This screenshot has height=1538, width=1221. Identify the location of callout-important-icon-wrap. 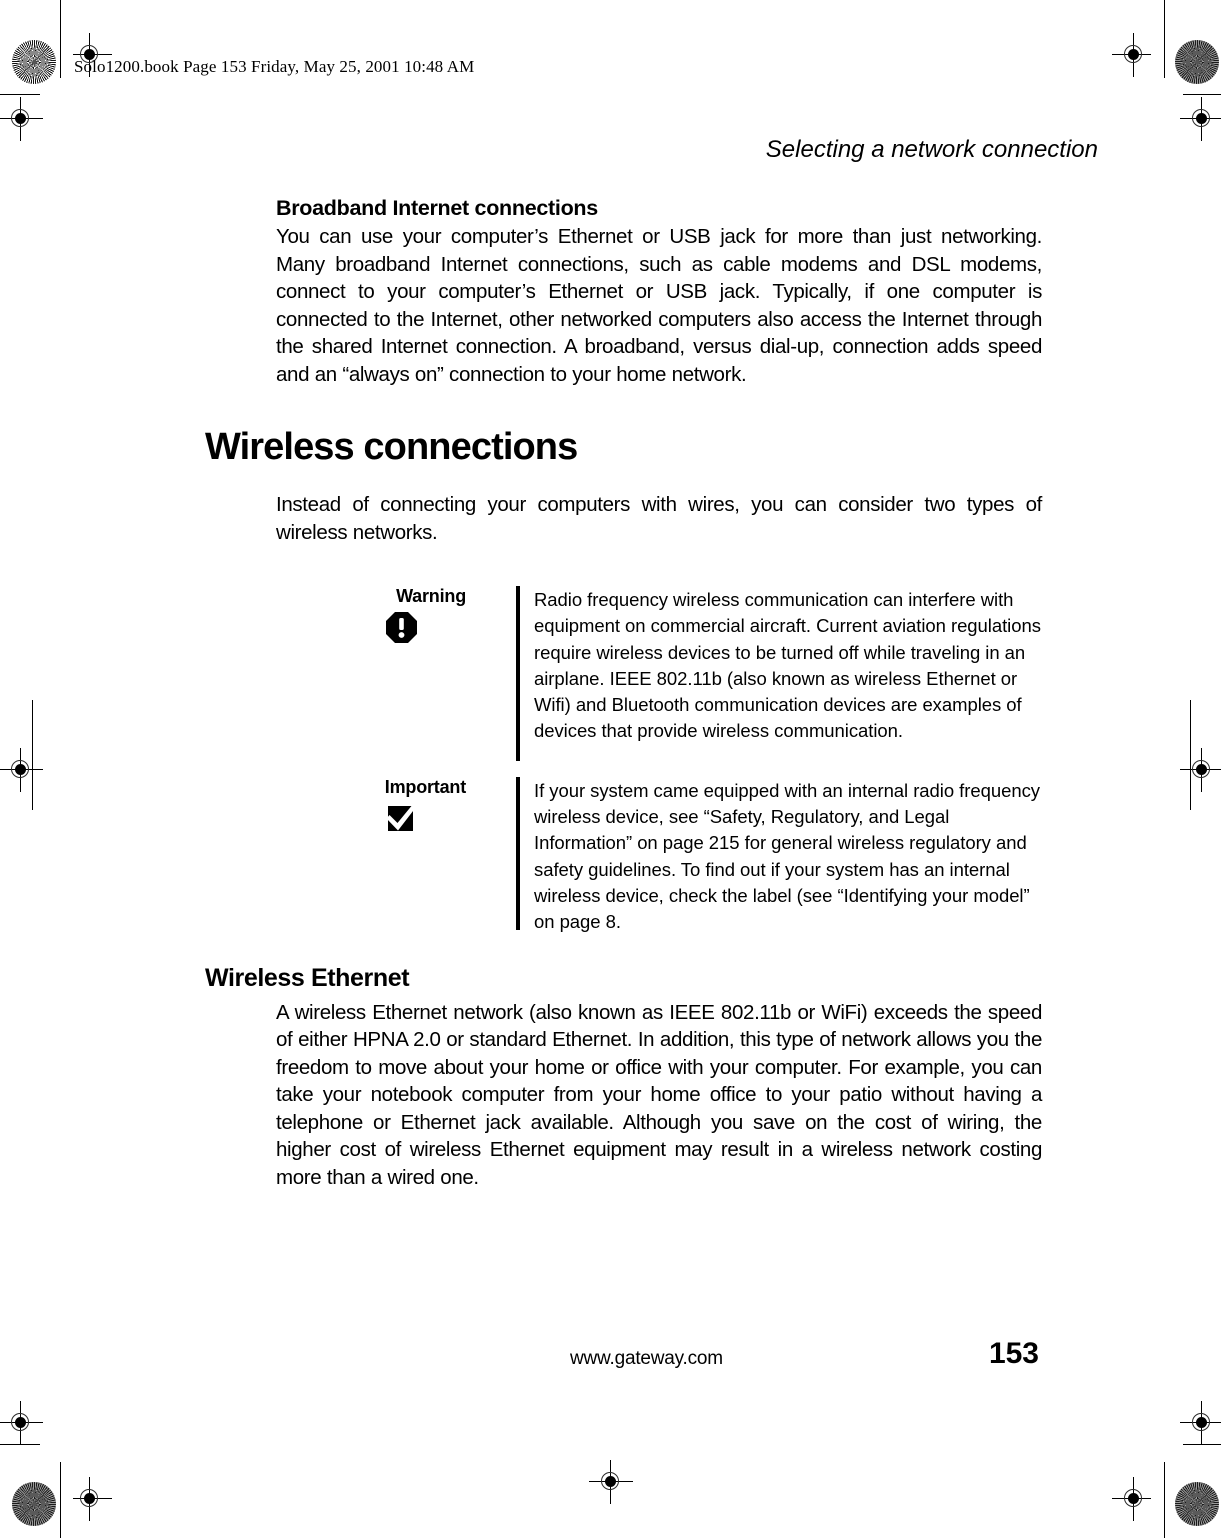
(371, 818).